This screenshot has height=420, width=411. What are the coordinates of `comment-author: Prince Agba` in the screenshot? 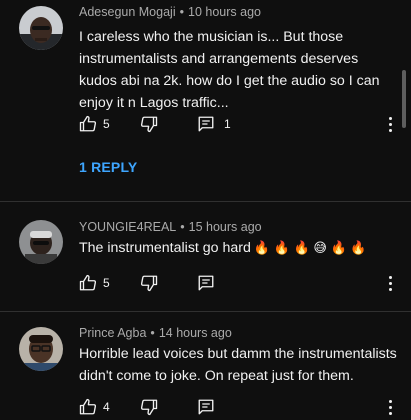 It's located at (112, 333).